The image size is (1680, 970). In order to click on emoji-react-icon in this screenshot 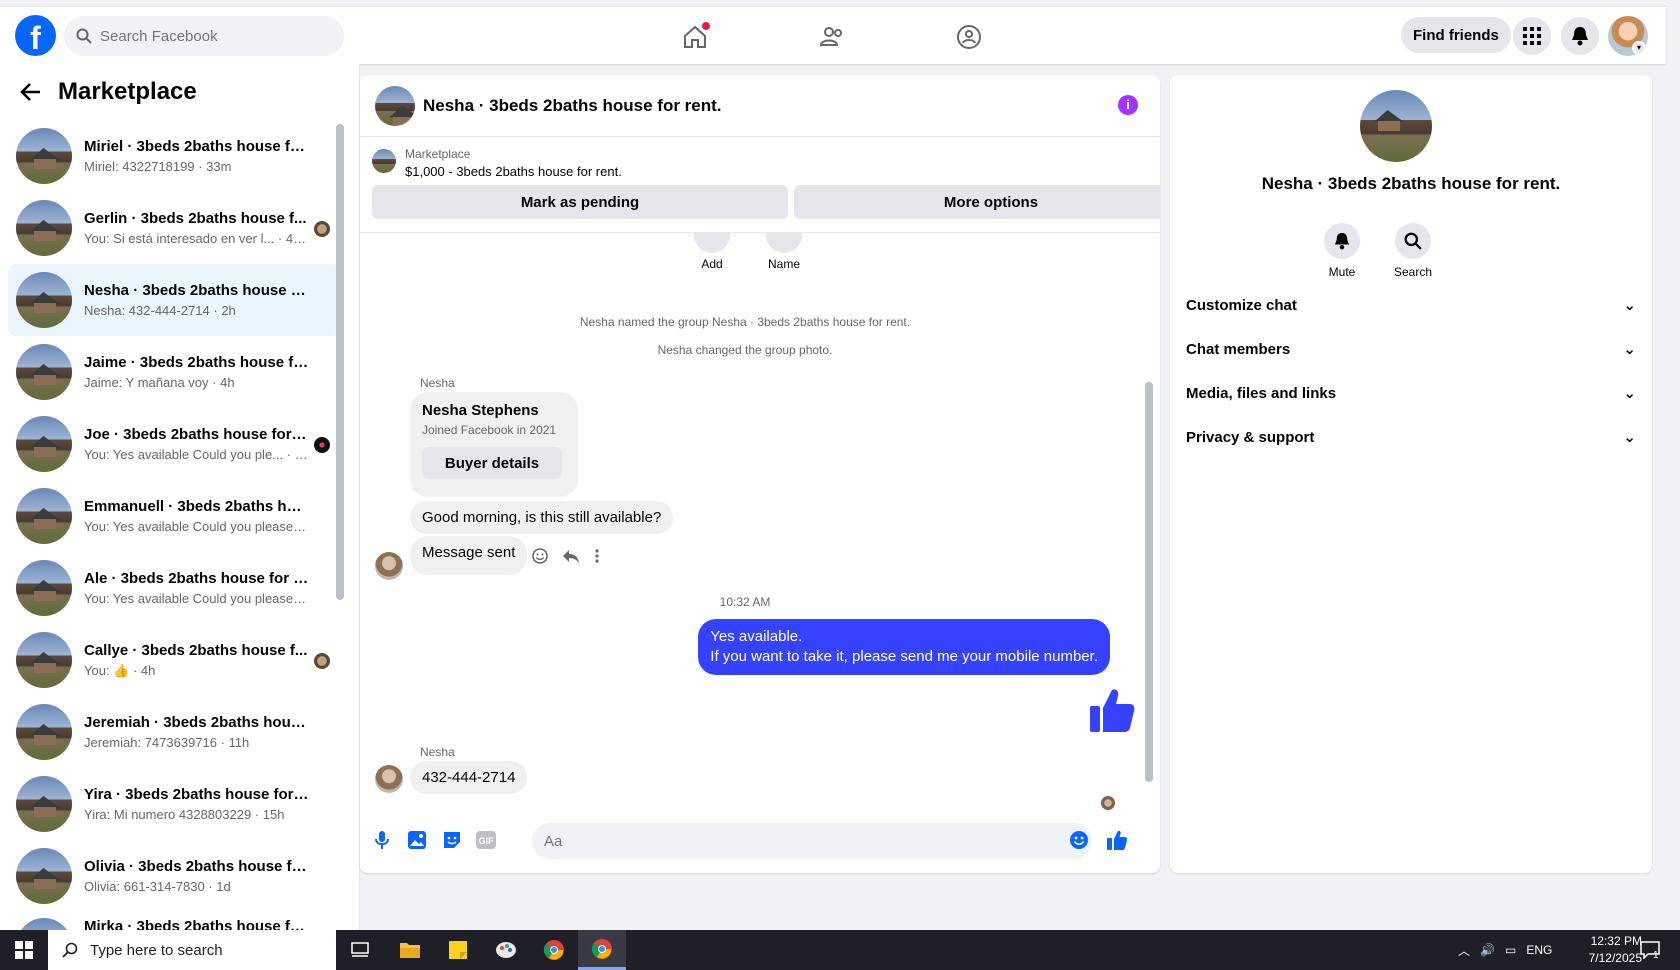, I will do `click(540, 556)`.